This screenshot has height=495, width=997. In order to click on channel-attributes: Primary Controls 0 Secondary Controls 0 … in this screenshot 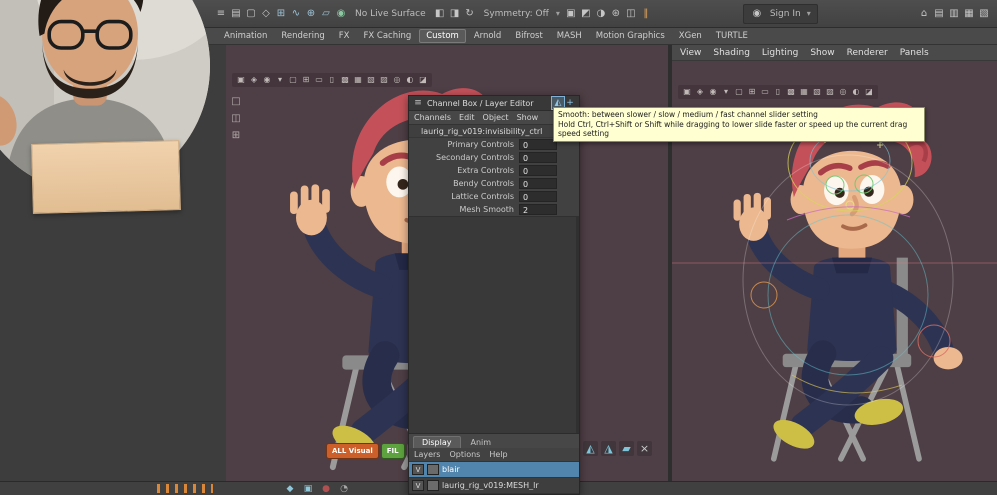, I will do `click(494, 177)`.